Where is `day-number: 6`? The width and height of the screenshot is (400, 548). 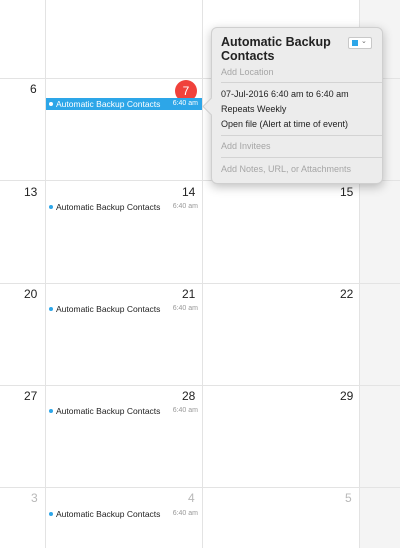 day-number: 6 is located at coordinates (33, 89).